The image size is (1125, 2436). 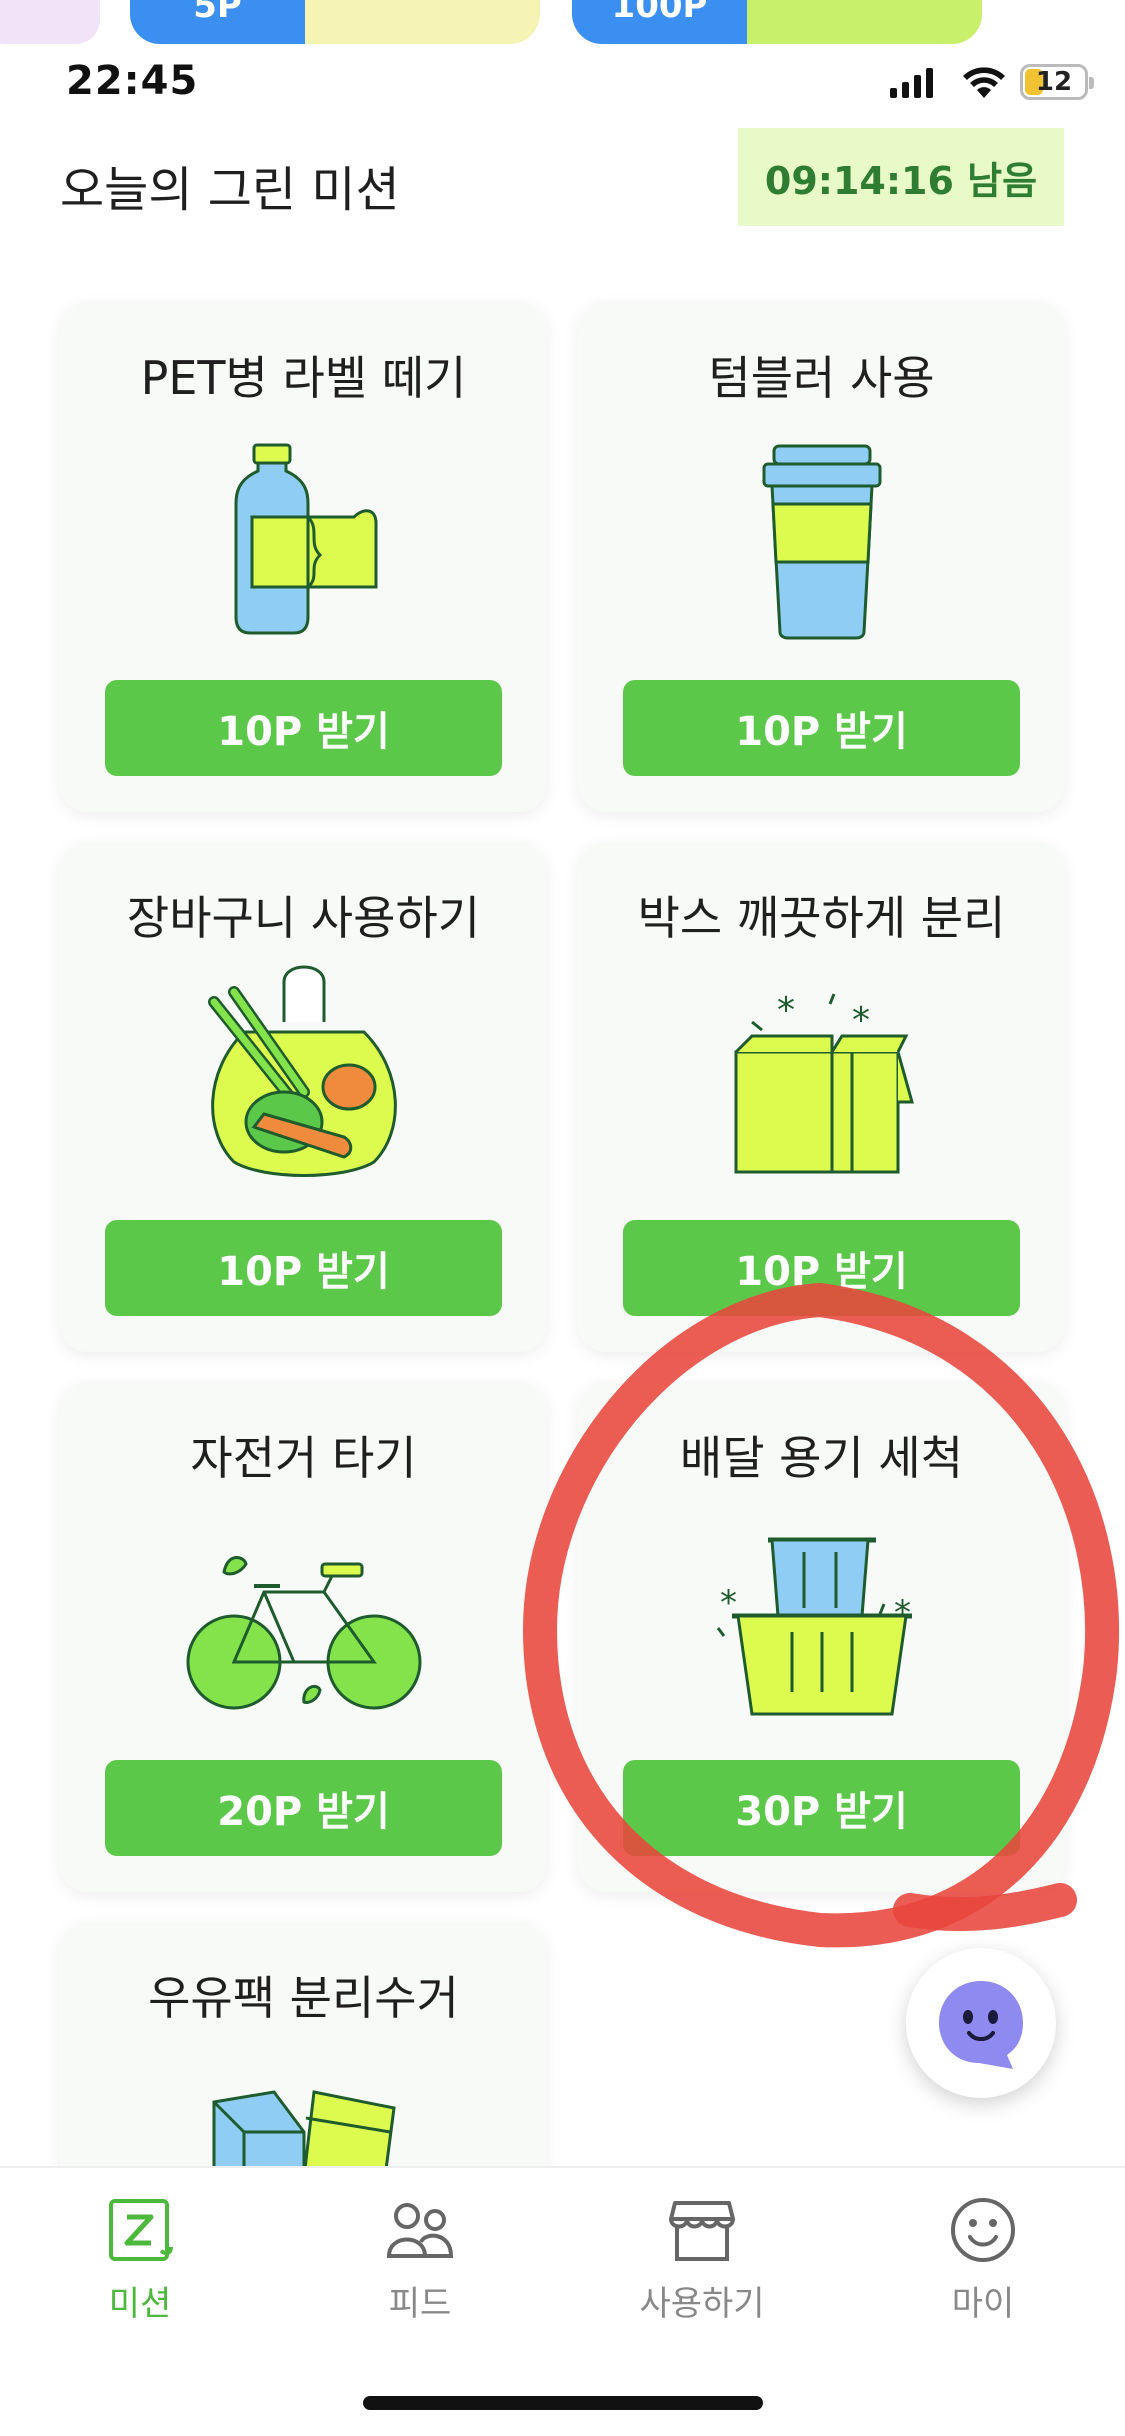 I want to click on peek-point-label: 5P, so click(x=217, y=22).